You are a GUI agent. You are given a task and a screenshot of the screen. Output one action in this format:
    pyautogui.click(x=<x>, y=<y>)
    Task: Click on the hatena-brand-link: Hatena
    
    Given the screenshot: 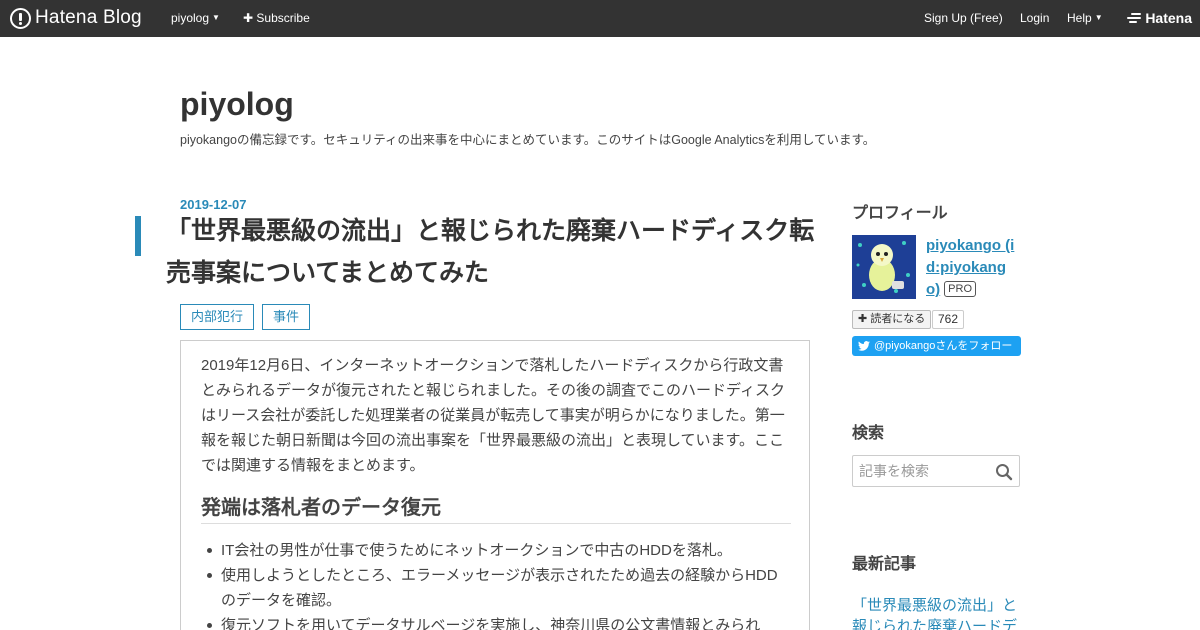 What is the action you would take?
    pyautogui.click(x=1159, y=18)
    